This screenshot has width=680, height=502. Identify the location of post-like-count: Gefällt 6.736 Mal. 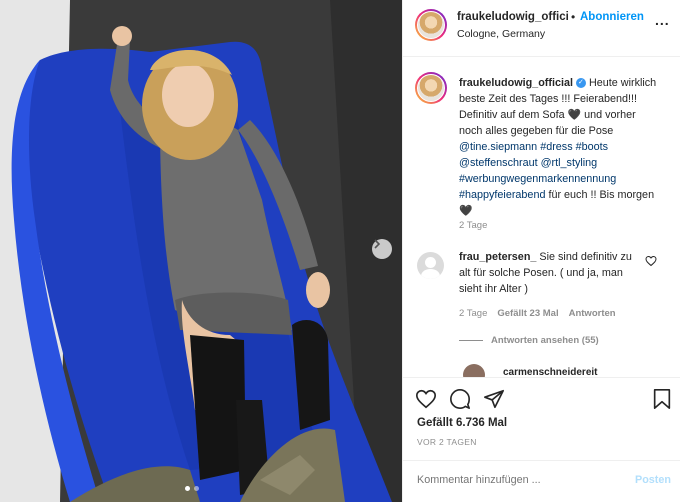
(462, 423).